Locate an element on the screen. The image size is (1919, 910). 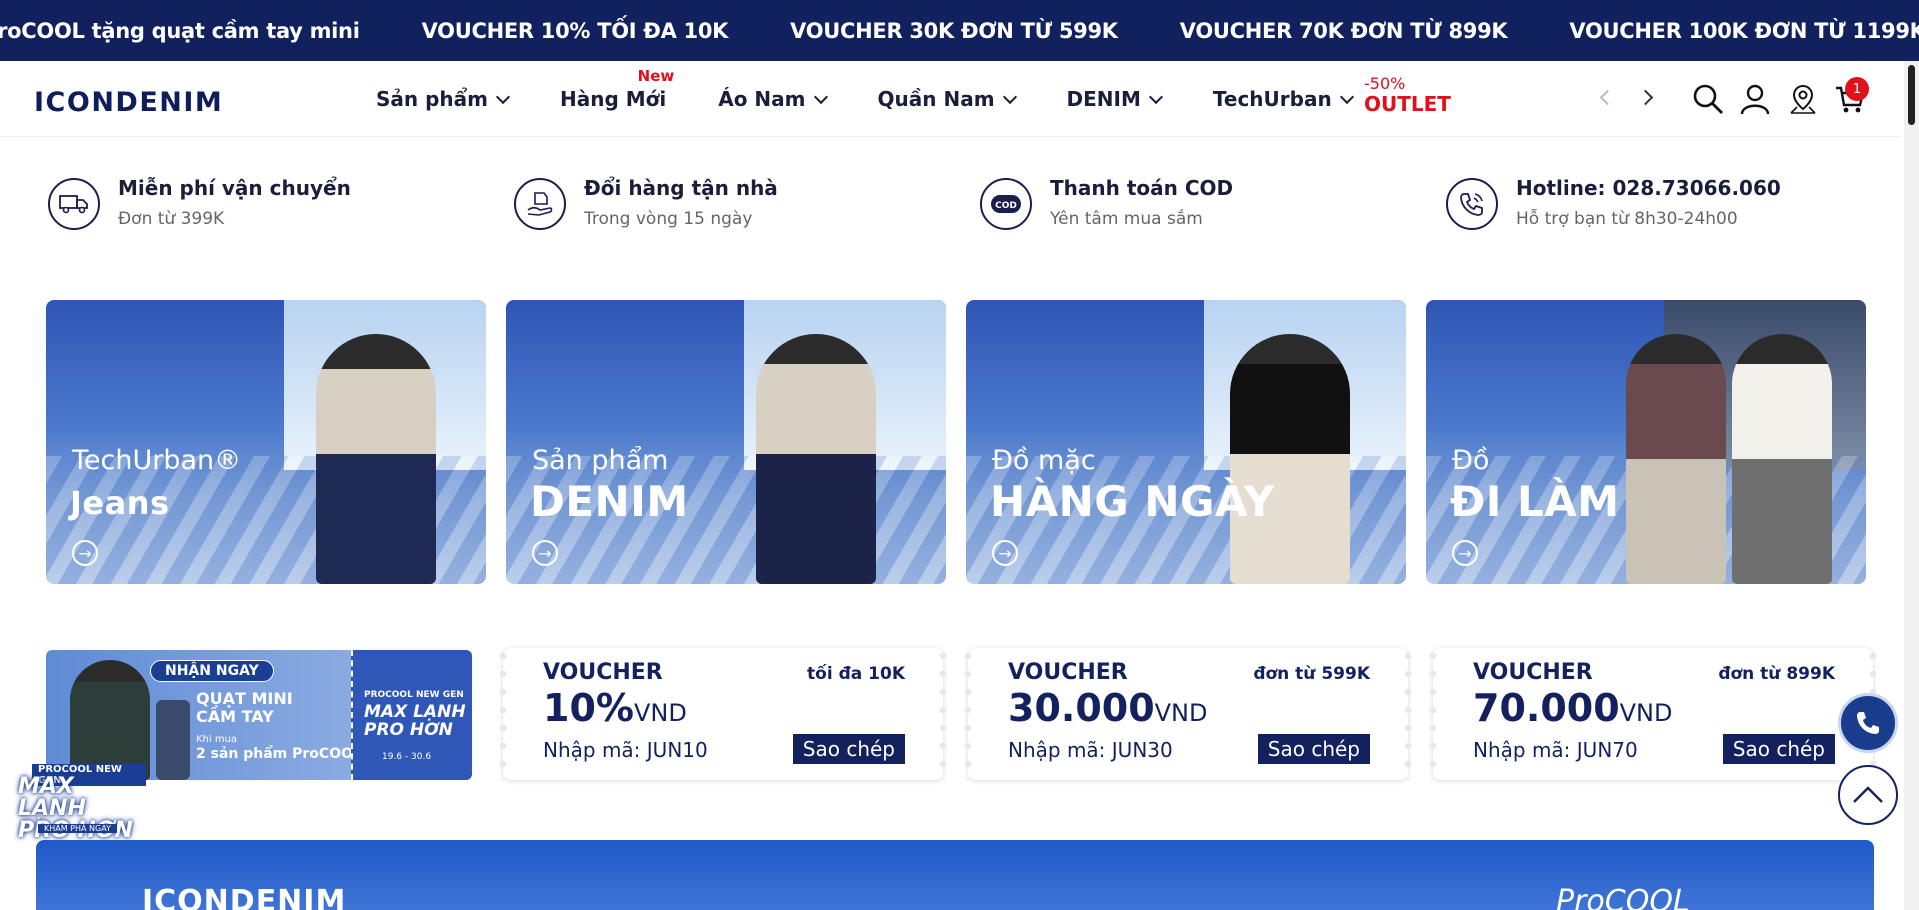
feature-title: Miễn phí vận chuyển is located at coordinates (234, 188).